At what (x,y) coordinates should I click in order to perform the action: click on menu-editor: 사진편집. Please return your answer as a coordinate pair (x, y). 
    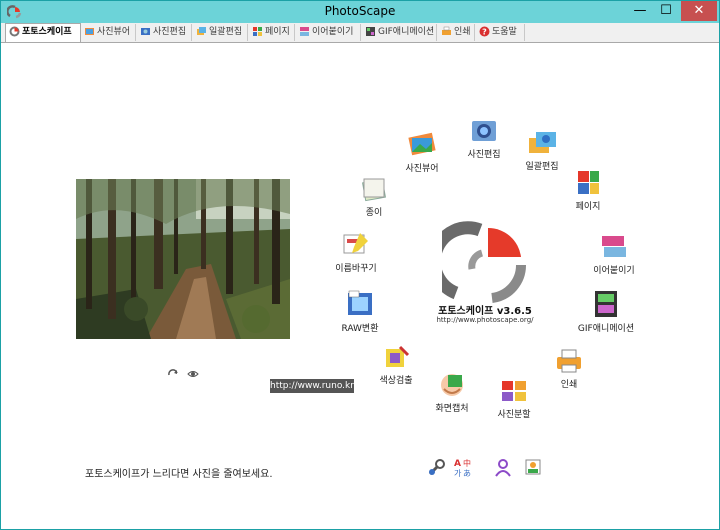
    Looking at the image, I should click on (484, 138).